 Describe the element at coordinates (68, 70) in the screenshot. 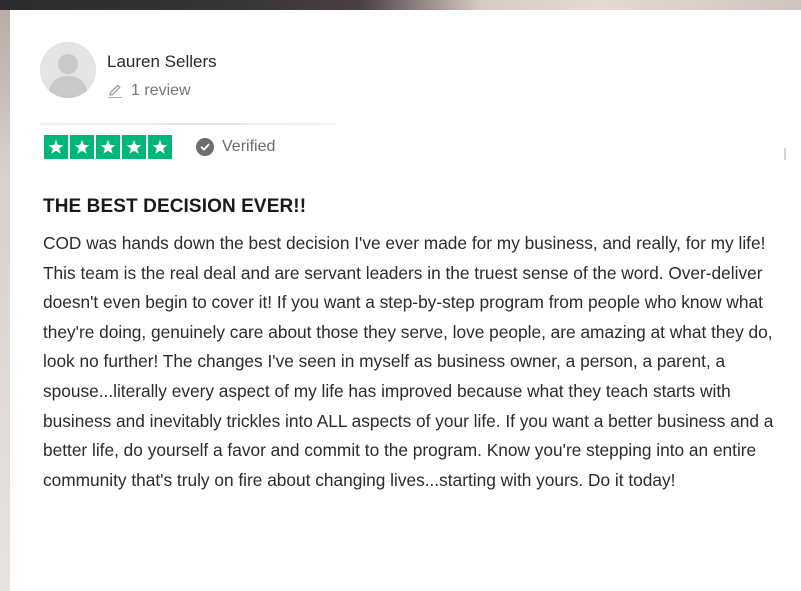

I see `user-silhouette-icon` at that location.